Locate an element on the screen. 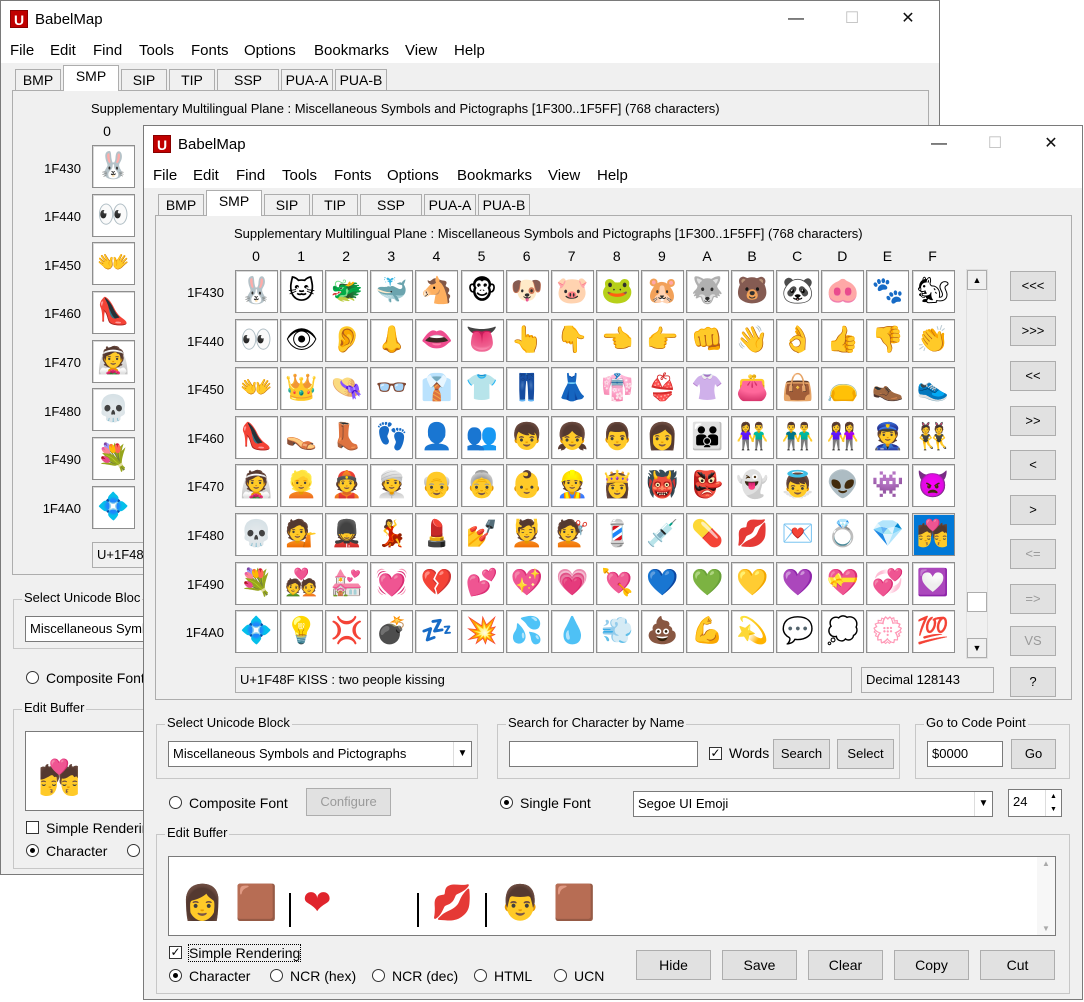 This screenshot has height=1002, width=1084. menu-options: Options is located at coordinates (413, 175).